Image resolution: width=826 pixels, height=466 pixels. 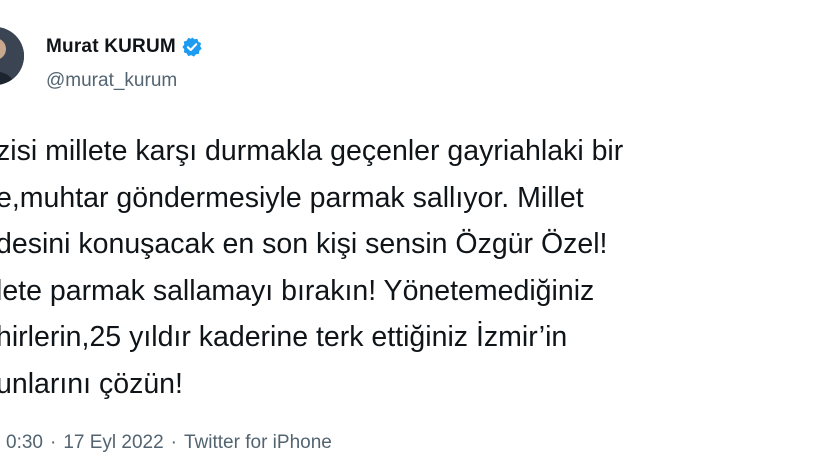 I want to click on avatar, so click(x=12, y=56).